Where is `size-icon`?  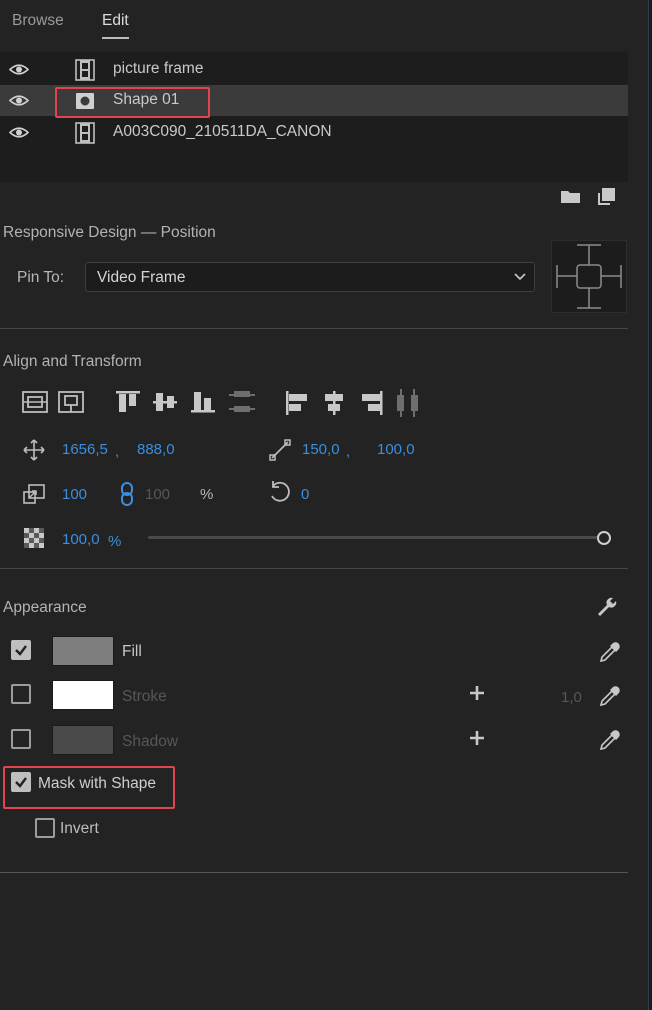
size-icon is located at coordinates (280, 450).